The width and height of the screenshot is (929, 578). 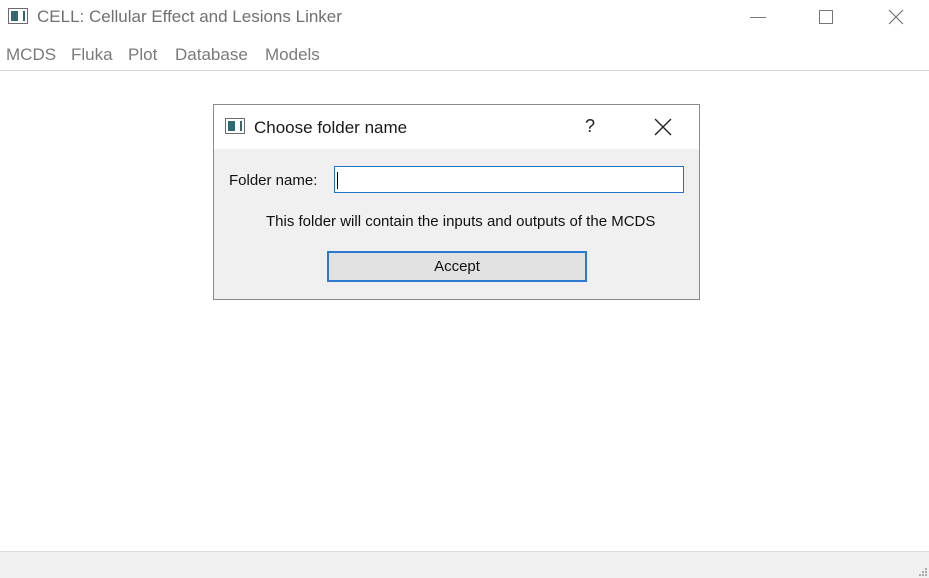 What do you see at coordinates (464, 55) in the screenshot?
I see `menu-bar: MCDS Fluka Plot Database Models` at bounding box center [464, 55].